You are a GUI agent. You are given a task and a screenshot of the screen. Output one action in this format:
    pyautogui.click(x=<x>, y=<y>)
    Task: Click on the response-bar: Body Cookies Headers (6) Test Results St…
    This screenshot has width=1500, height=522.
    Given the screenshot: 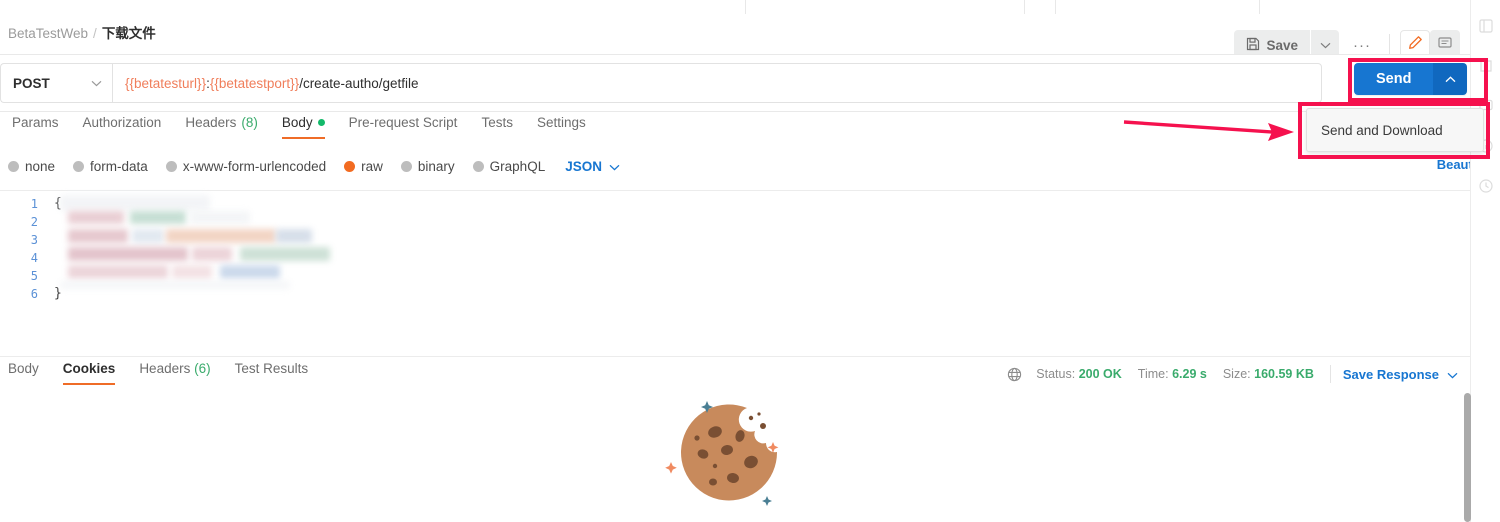 What is the action you would take?
    pyautogui.click(x=735, y=374)
    